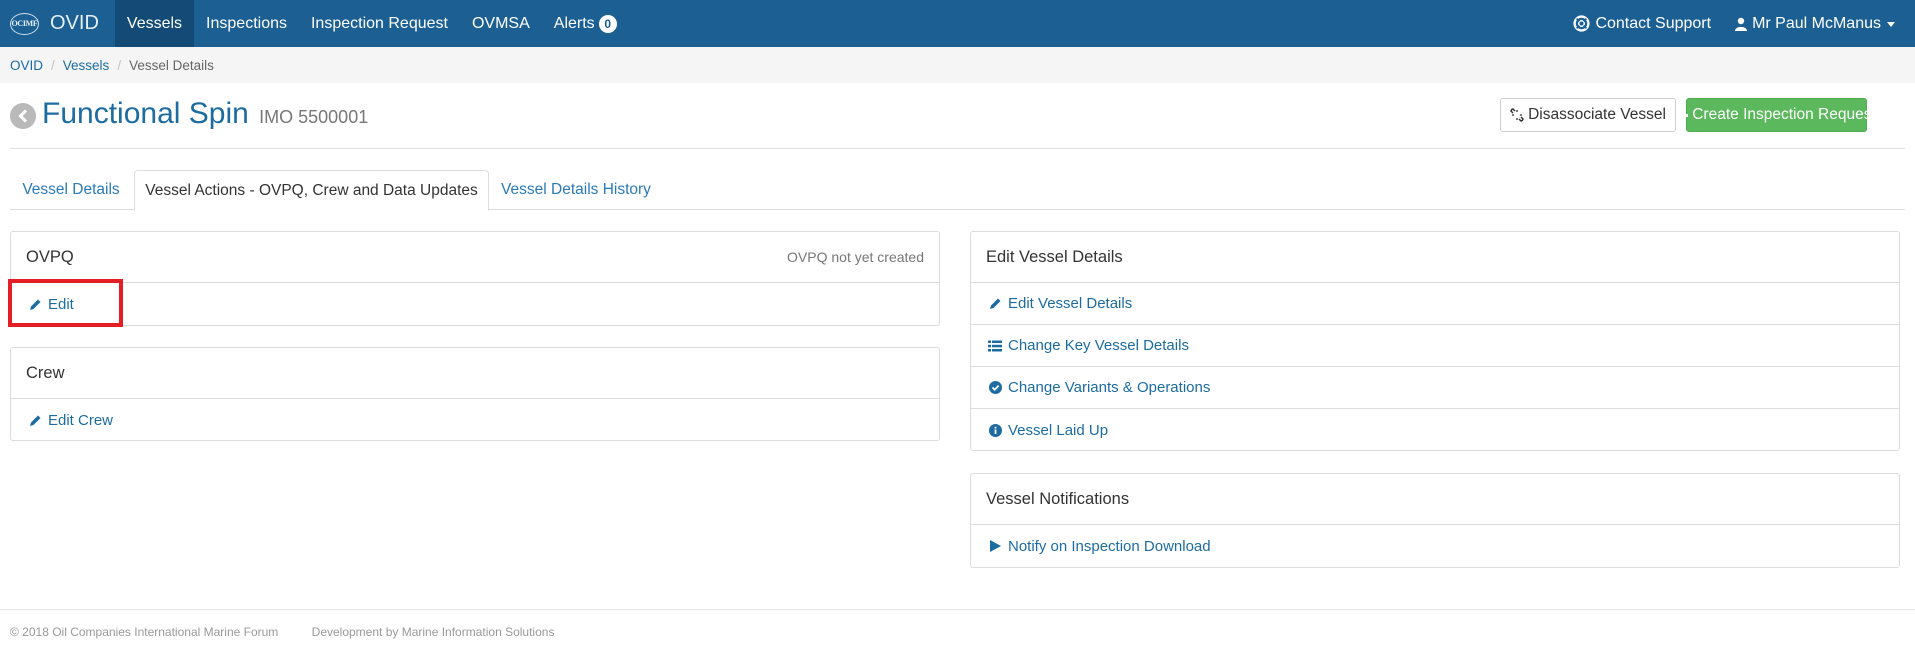  I want to click on user-name: Mr Paul McManus, so click(1816, 23).